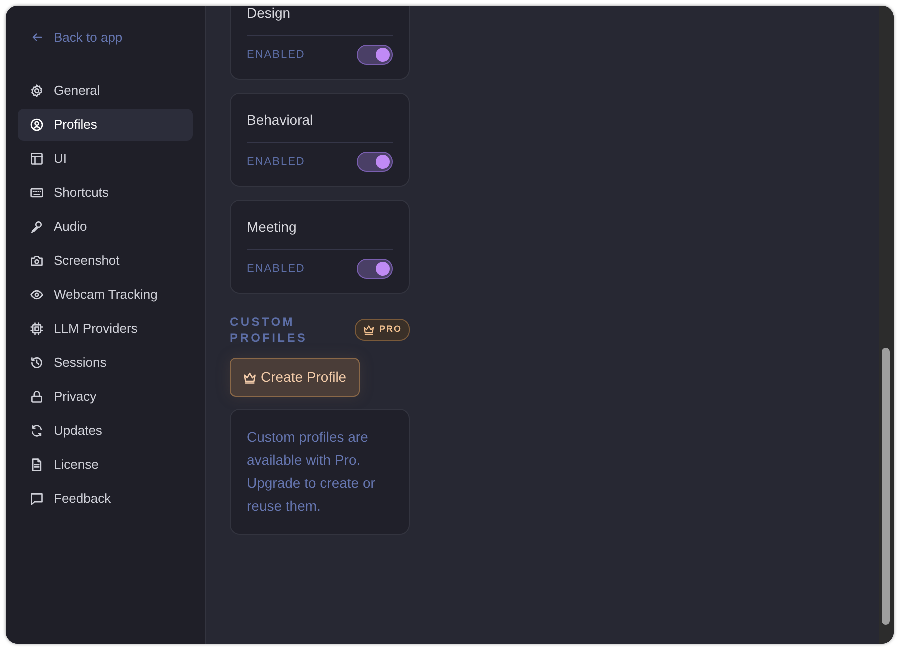  Describe the element at coordinates (320, 233) in the screenshot. I see `profile-name: Meeting` at that location.